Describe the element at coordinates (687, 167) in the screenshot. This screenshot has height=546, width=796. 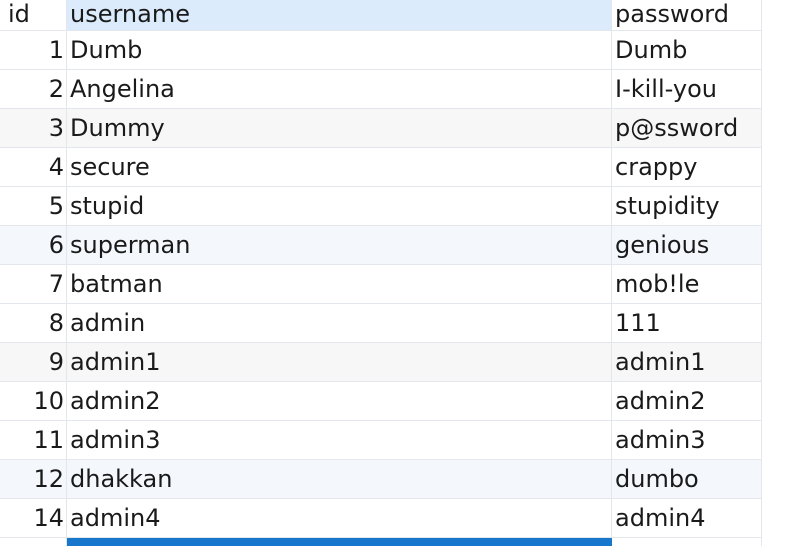
I see `cell-password: crappy` at that location.